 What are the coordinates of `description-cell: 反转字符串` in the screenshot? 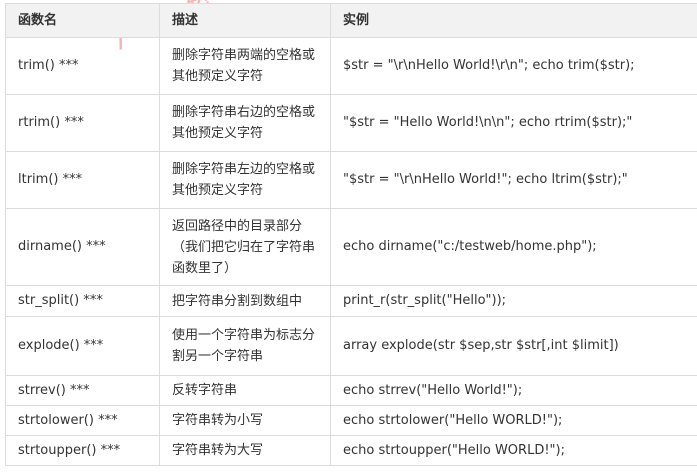 It's located at (245, 390).